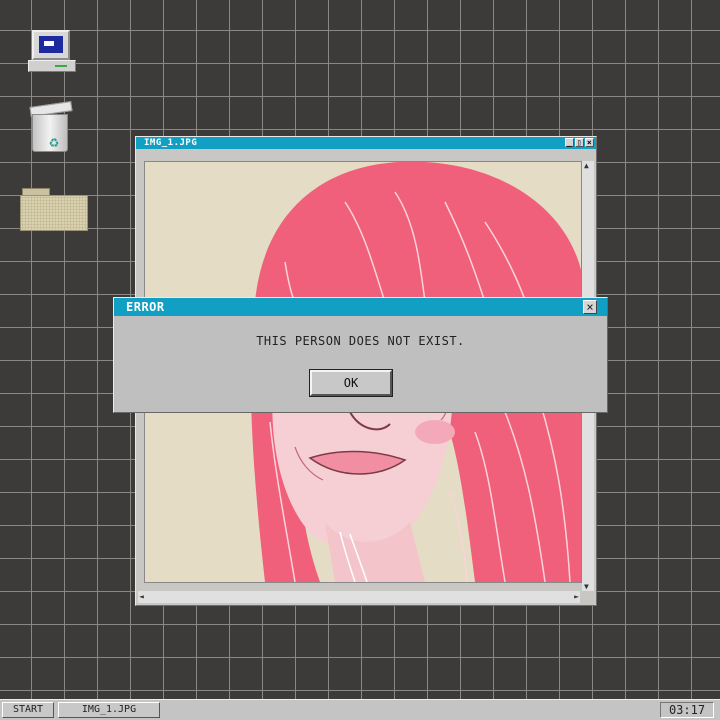 The image size is (720, 720). What do you see at coordinates (51, 45) in the screenshot?
I see `monitor-shape` at bounding box center [51, 45].